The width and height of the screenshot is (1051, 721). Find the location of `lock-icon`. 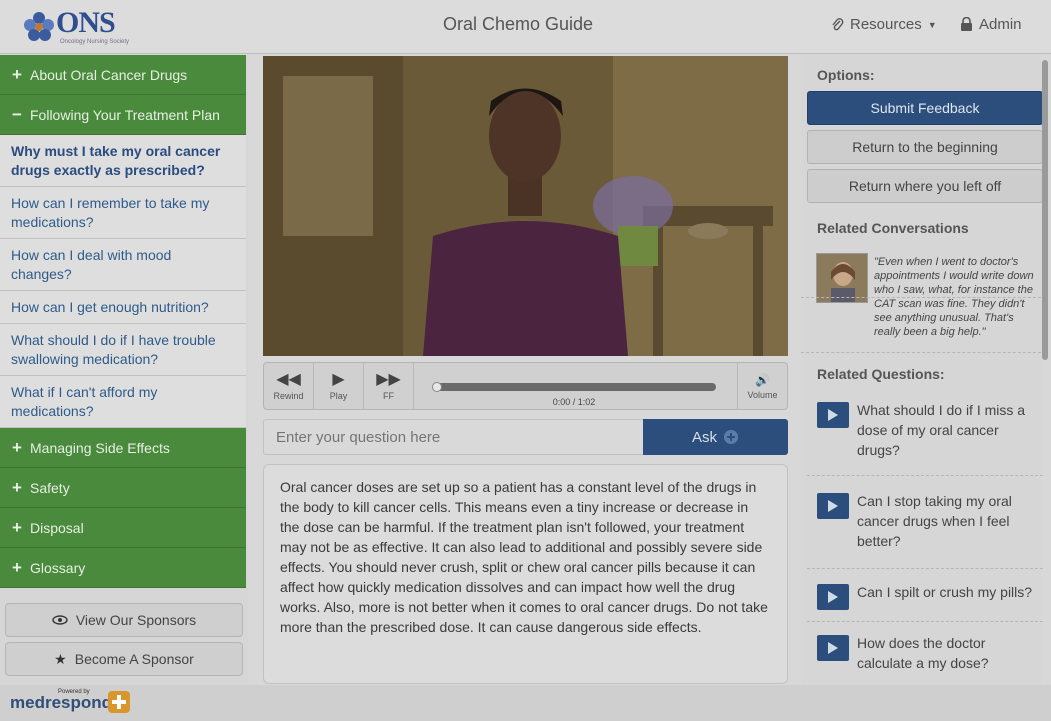

lock-icon is located at coordinates (966, 24).